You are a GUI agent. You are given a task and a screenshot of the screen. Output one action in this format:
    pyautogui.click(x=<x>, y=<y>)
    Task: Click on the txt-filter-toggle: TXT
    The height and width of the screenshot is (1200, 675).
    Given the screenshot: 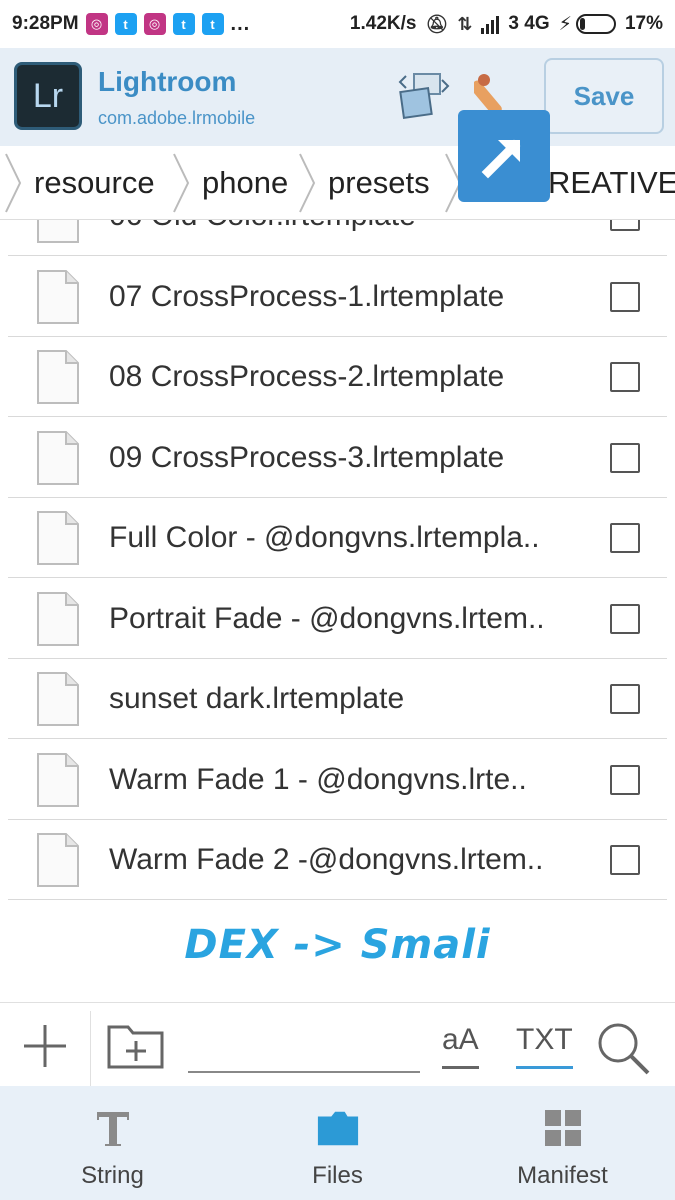 What is the action you would take?
    pyautogui.click(x=544, y=1046)
    